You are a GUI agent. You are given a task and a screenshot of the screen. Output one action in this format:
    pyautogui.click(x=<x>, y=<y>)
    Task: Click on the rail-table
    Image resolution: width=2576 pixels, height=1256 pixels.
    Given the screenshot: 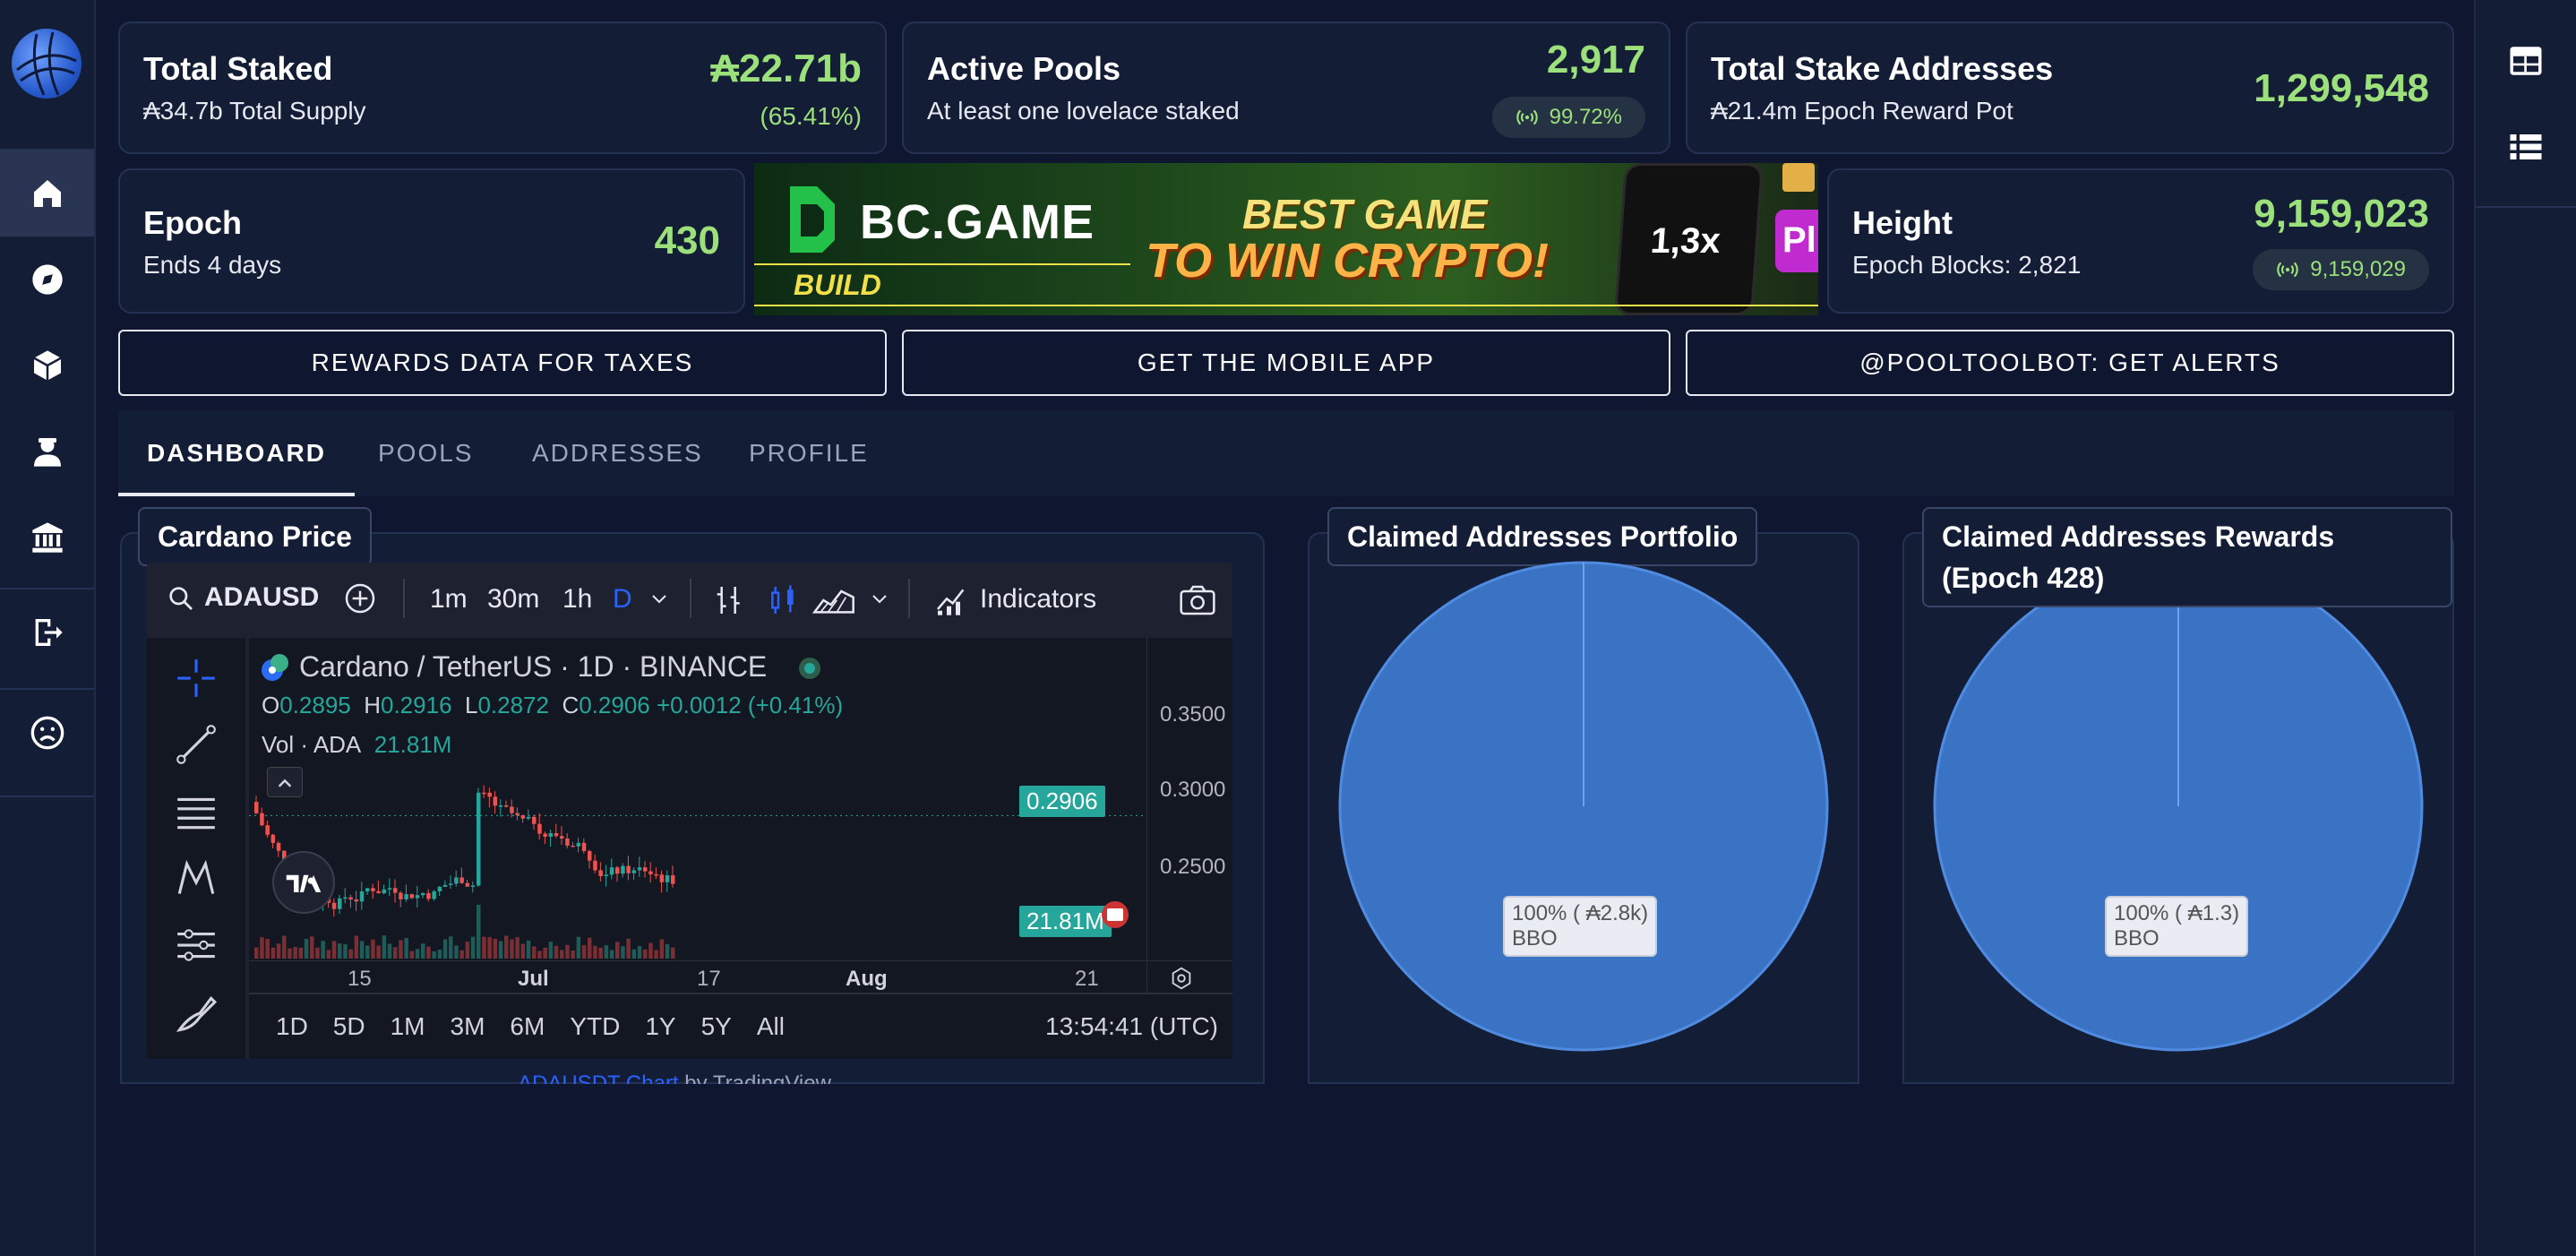 What is the action you would take?
    pyautogui.click(x=2526, y=61)
    